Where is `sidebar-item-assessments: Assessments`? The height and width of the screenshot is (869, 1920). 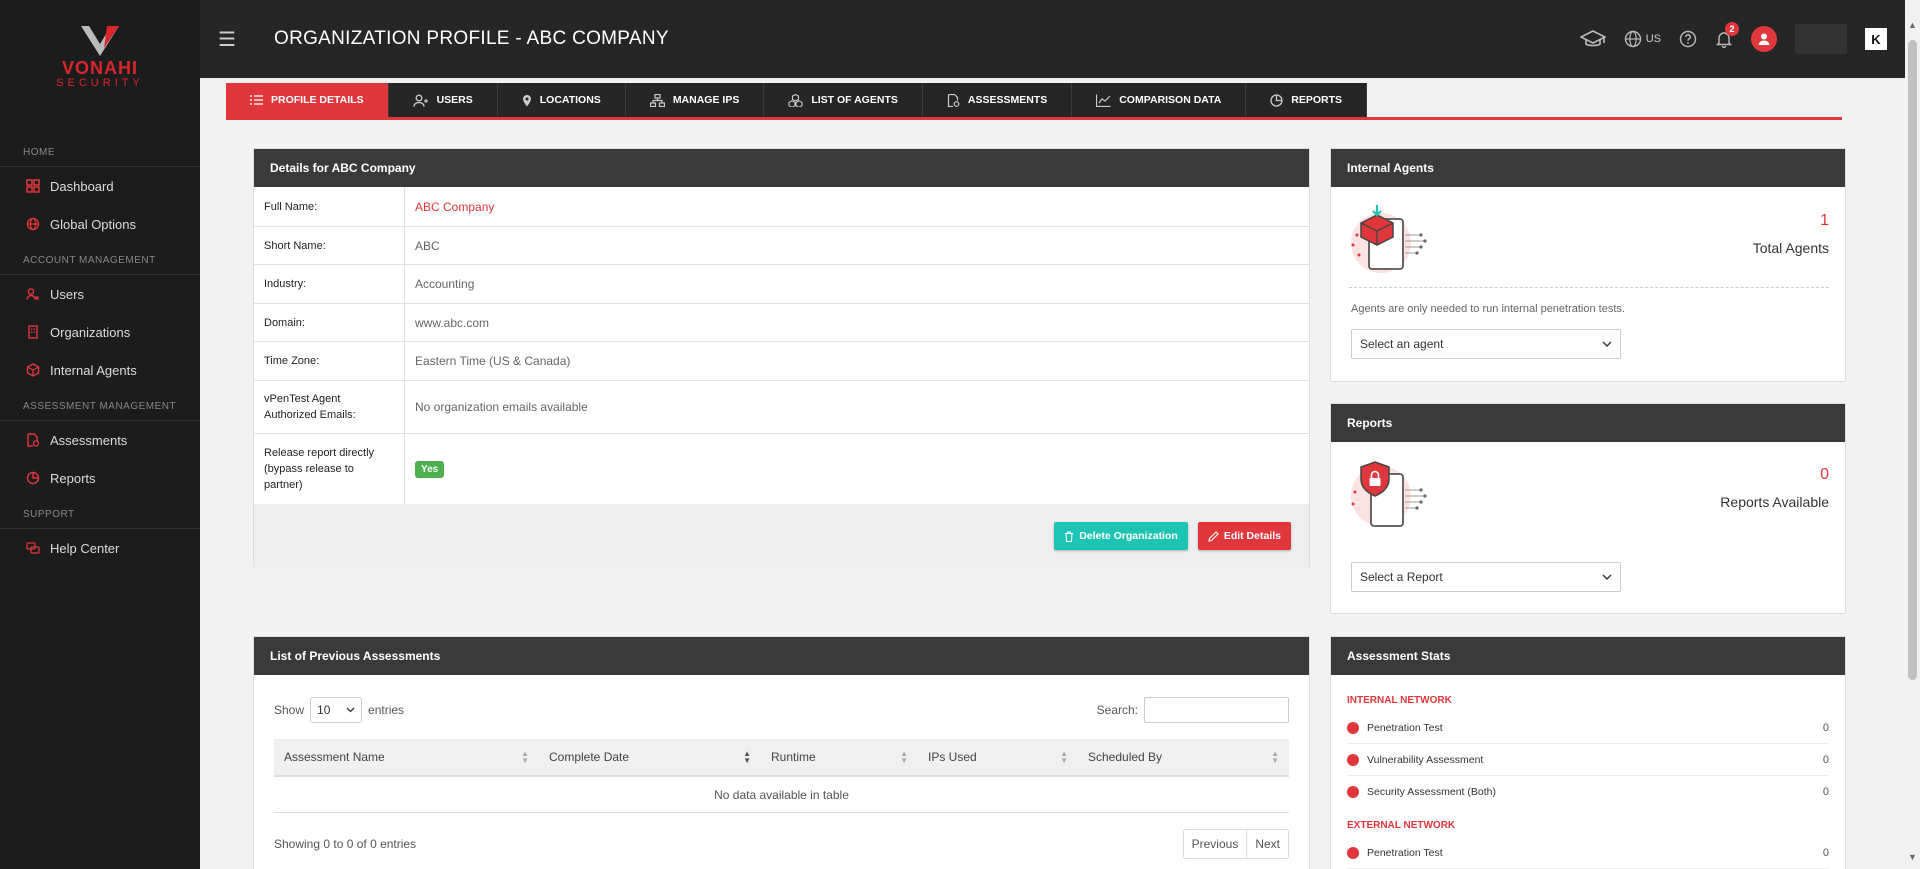 sidebar-item-assessments: Assessments is located at coordinates (100, 440).